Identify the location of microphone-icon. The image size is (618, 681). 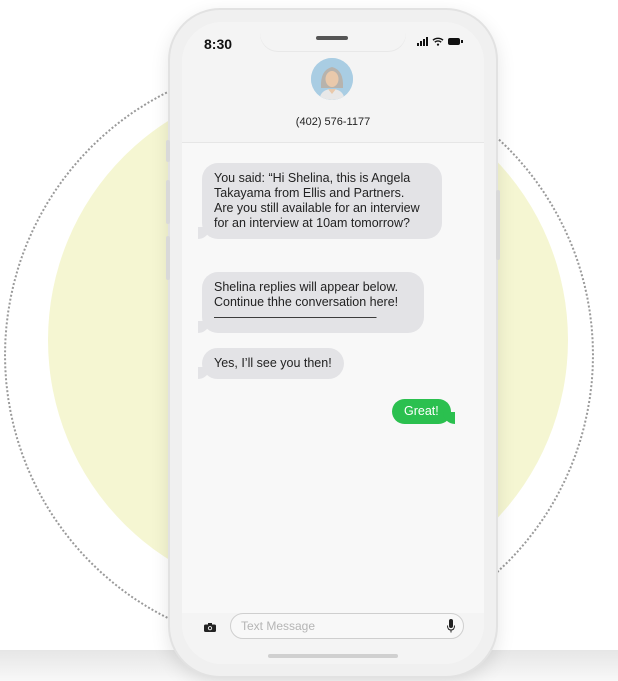
(451, 626).